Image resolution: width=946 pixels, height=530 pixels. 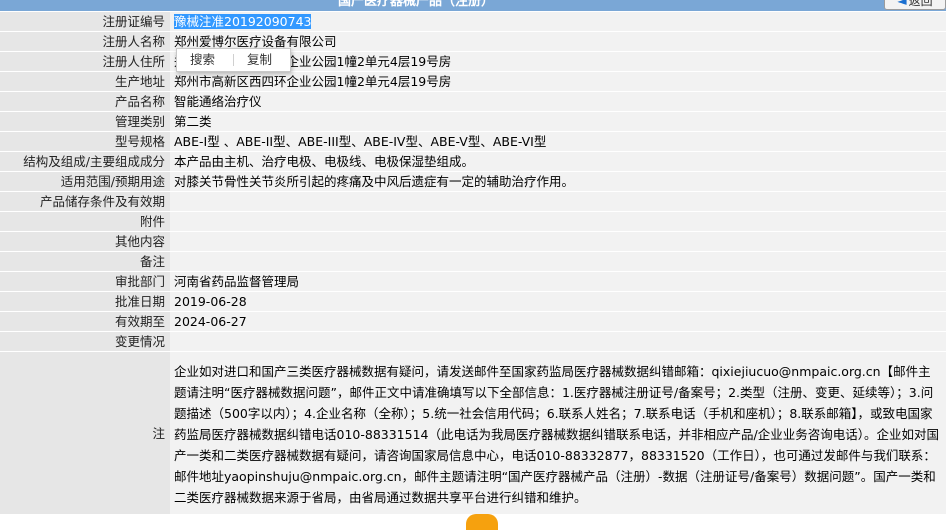 I want to click on title-bar: 国产医疗器械产品（注册） ◄ 返回, so click(x=473, y=5).